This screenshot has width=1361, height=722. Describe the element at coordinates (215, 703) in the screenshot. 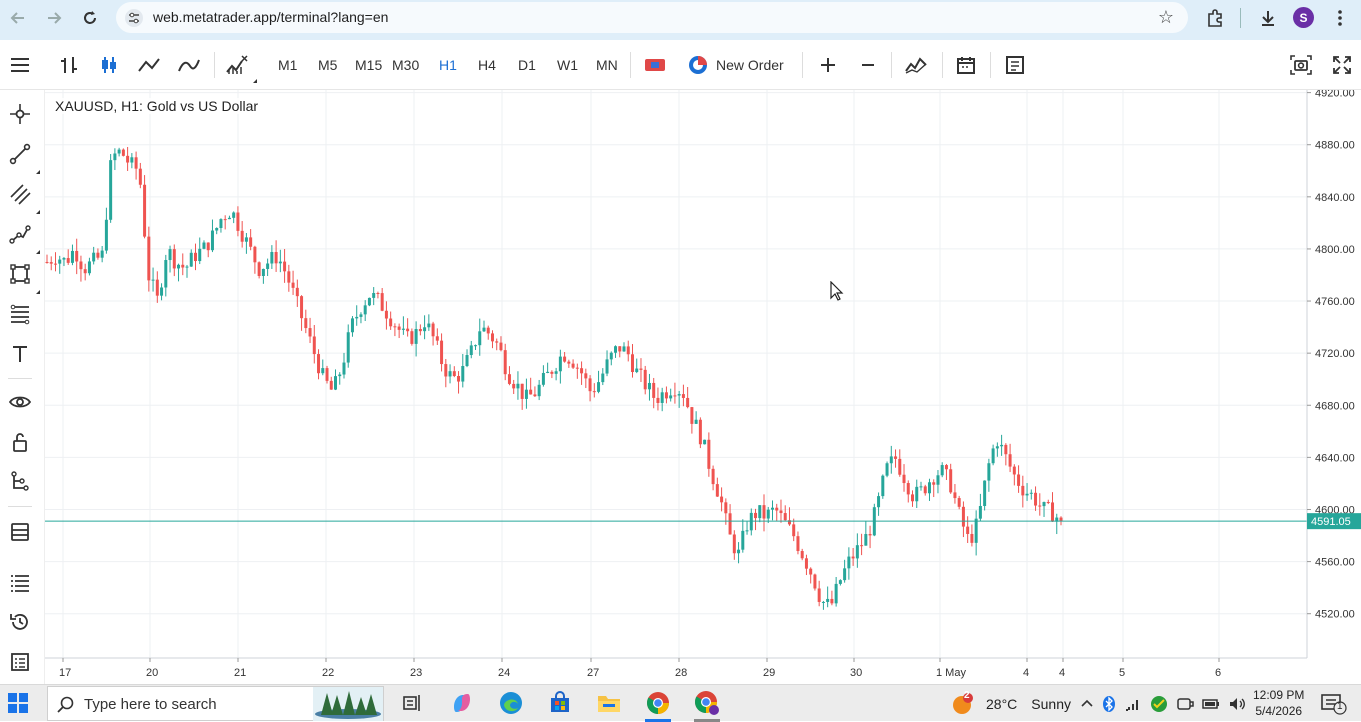

I see `taskbar-search-box: Type here to search` at that location.